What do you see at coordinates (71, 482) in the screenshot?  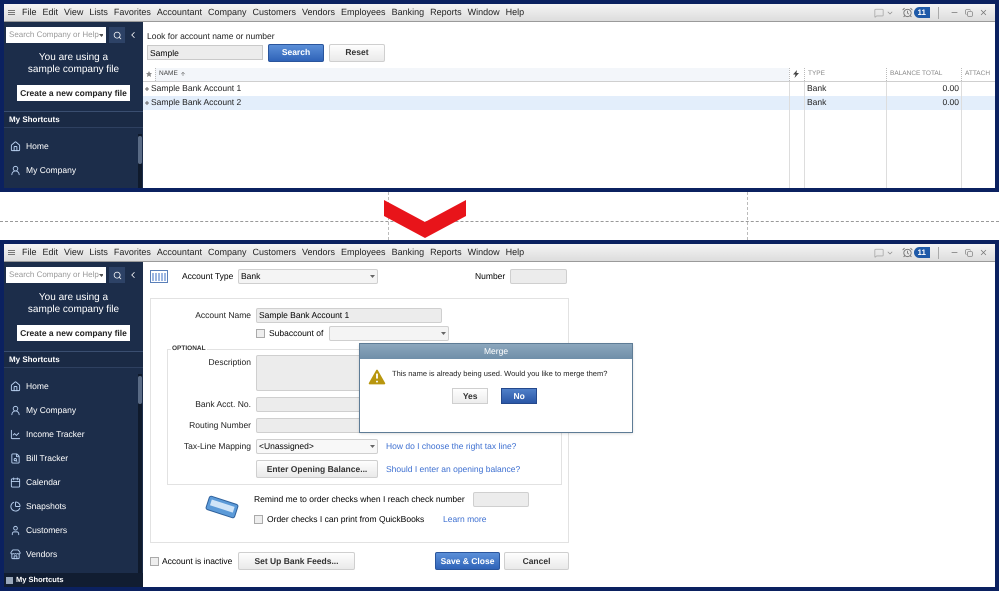 I see `shortcut-item: Calendar` at bounding box center [71, 482].